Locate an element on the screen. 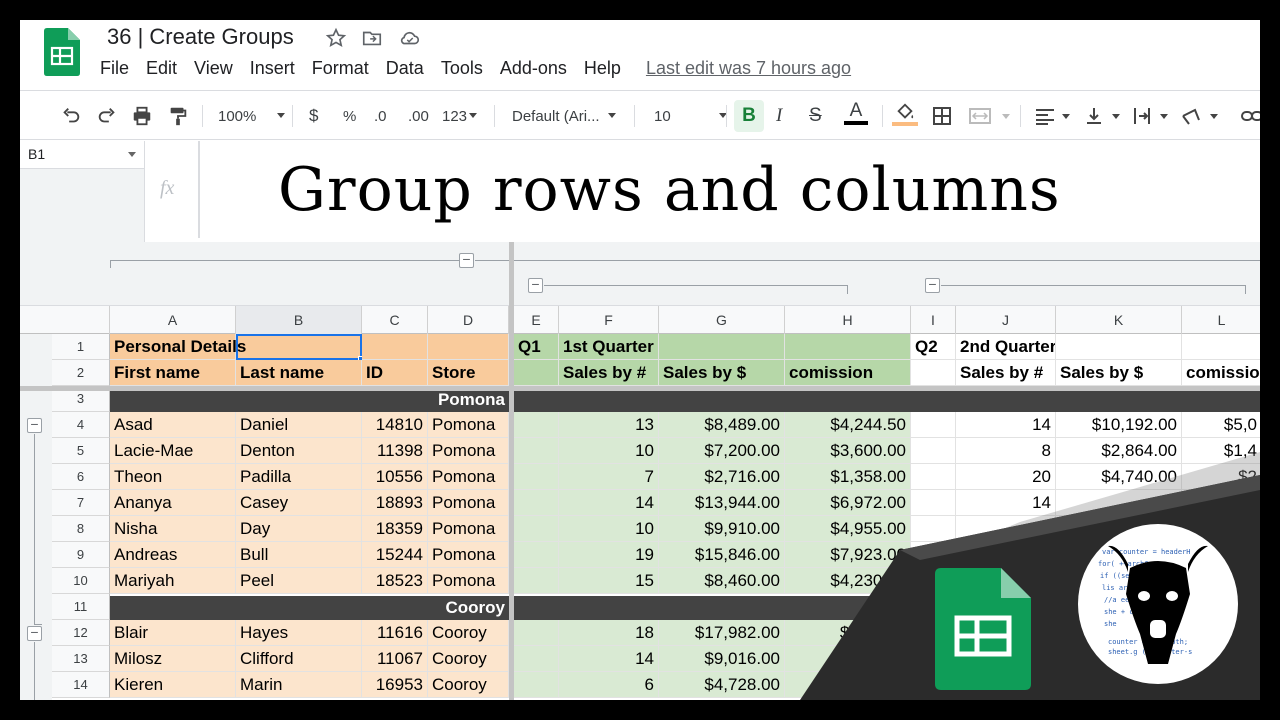 Image resolution: width=1280 pixels, height=720 pixels. menu-file: File is located at coordinates (114, 68).